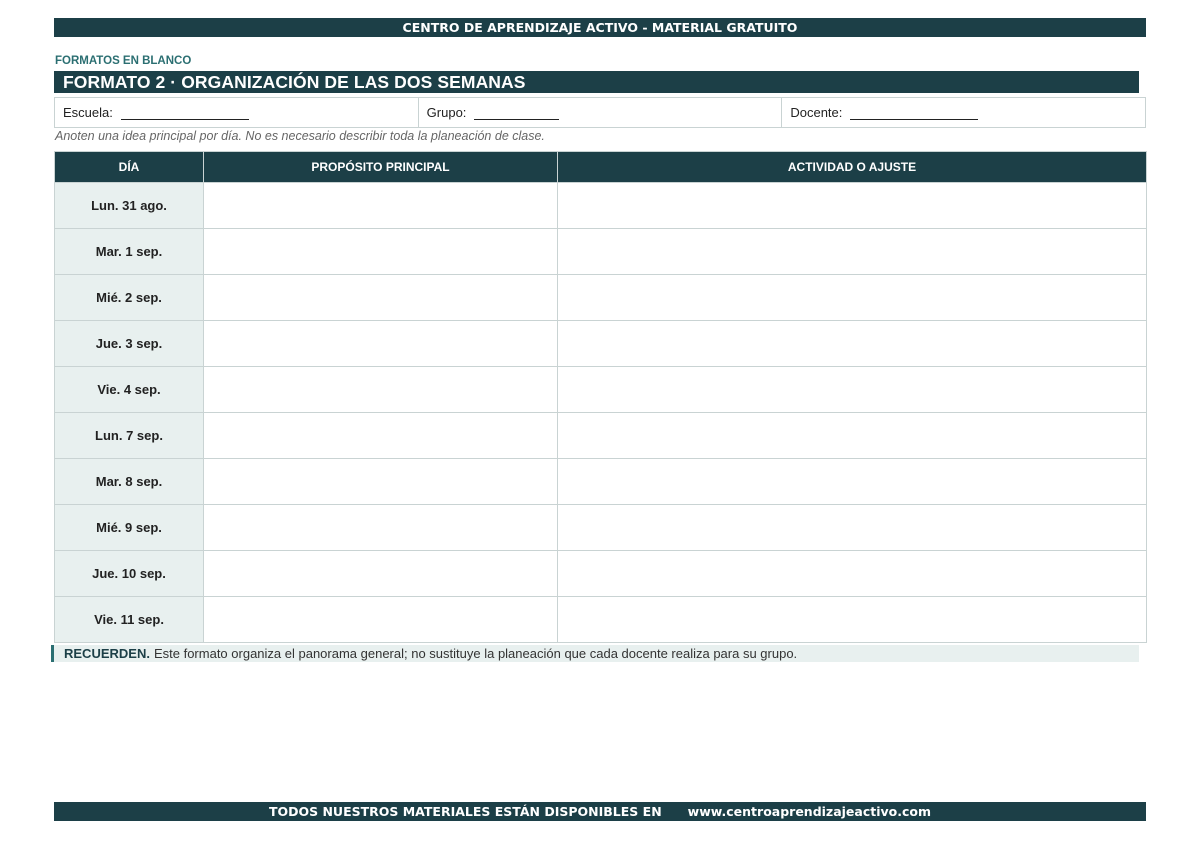  What do you see at coordinates (129, 481) in the screenshot?
I see `day-cell: Mar. 8 sep.` at bounding box center [129, 481].